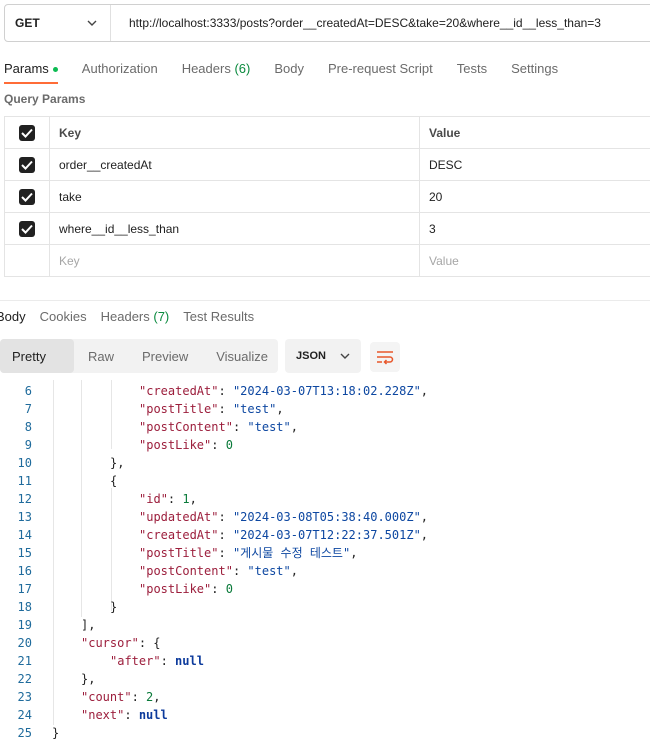 The height and width of the screenshot is (743, 650). Describe the element at coordinates (327, 132) in the screenshot. I see `params-header-row: Key Value` at that location.